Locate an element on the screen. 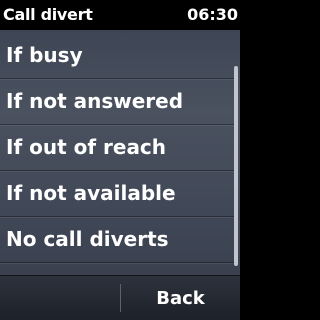 This screenshot has height=320, width=320. status-bar: Call divert 06:30 is located at coordinates (120, 15).